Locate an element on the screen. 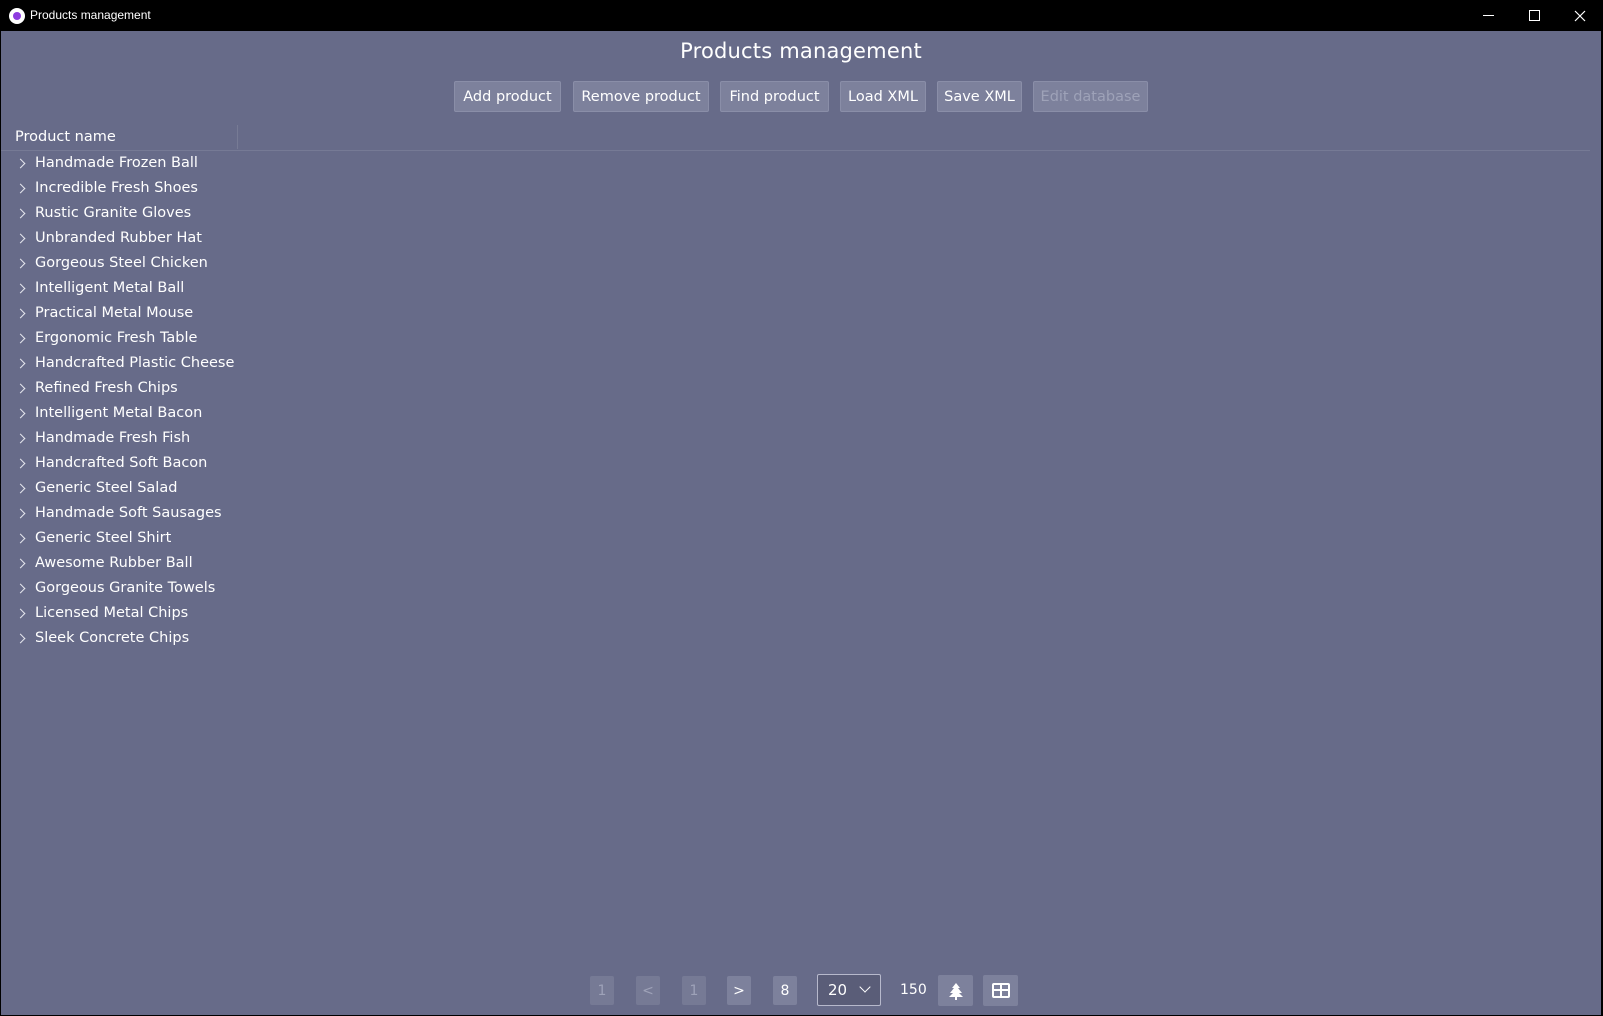 Image resolution: width=1603 pixels, height=1016 pixels. window-title: Products management is located at coordinates (90, 15).